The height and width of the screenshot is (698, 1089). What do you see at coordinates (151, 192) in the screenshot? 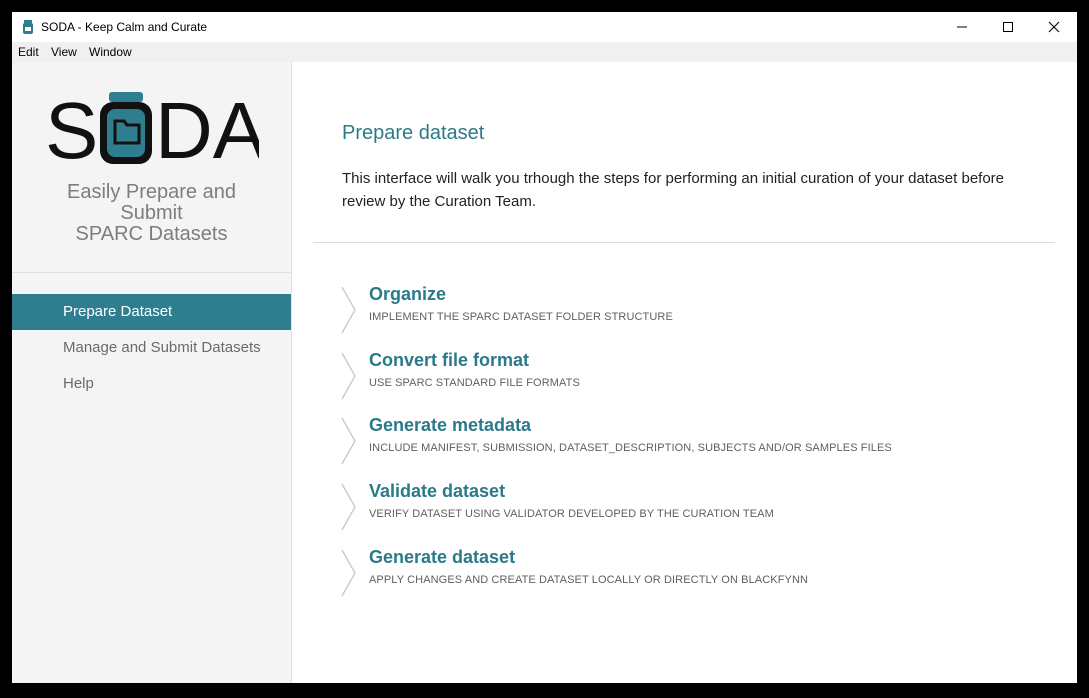
I see `tagline-line-1: Easily Prepare and` at bounding box center [151, 192].